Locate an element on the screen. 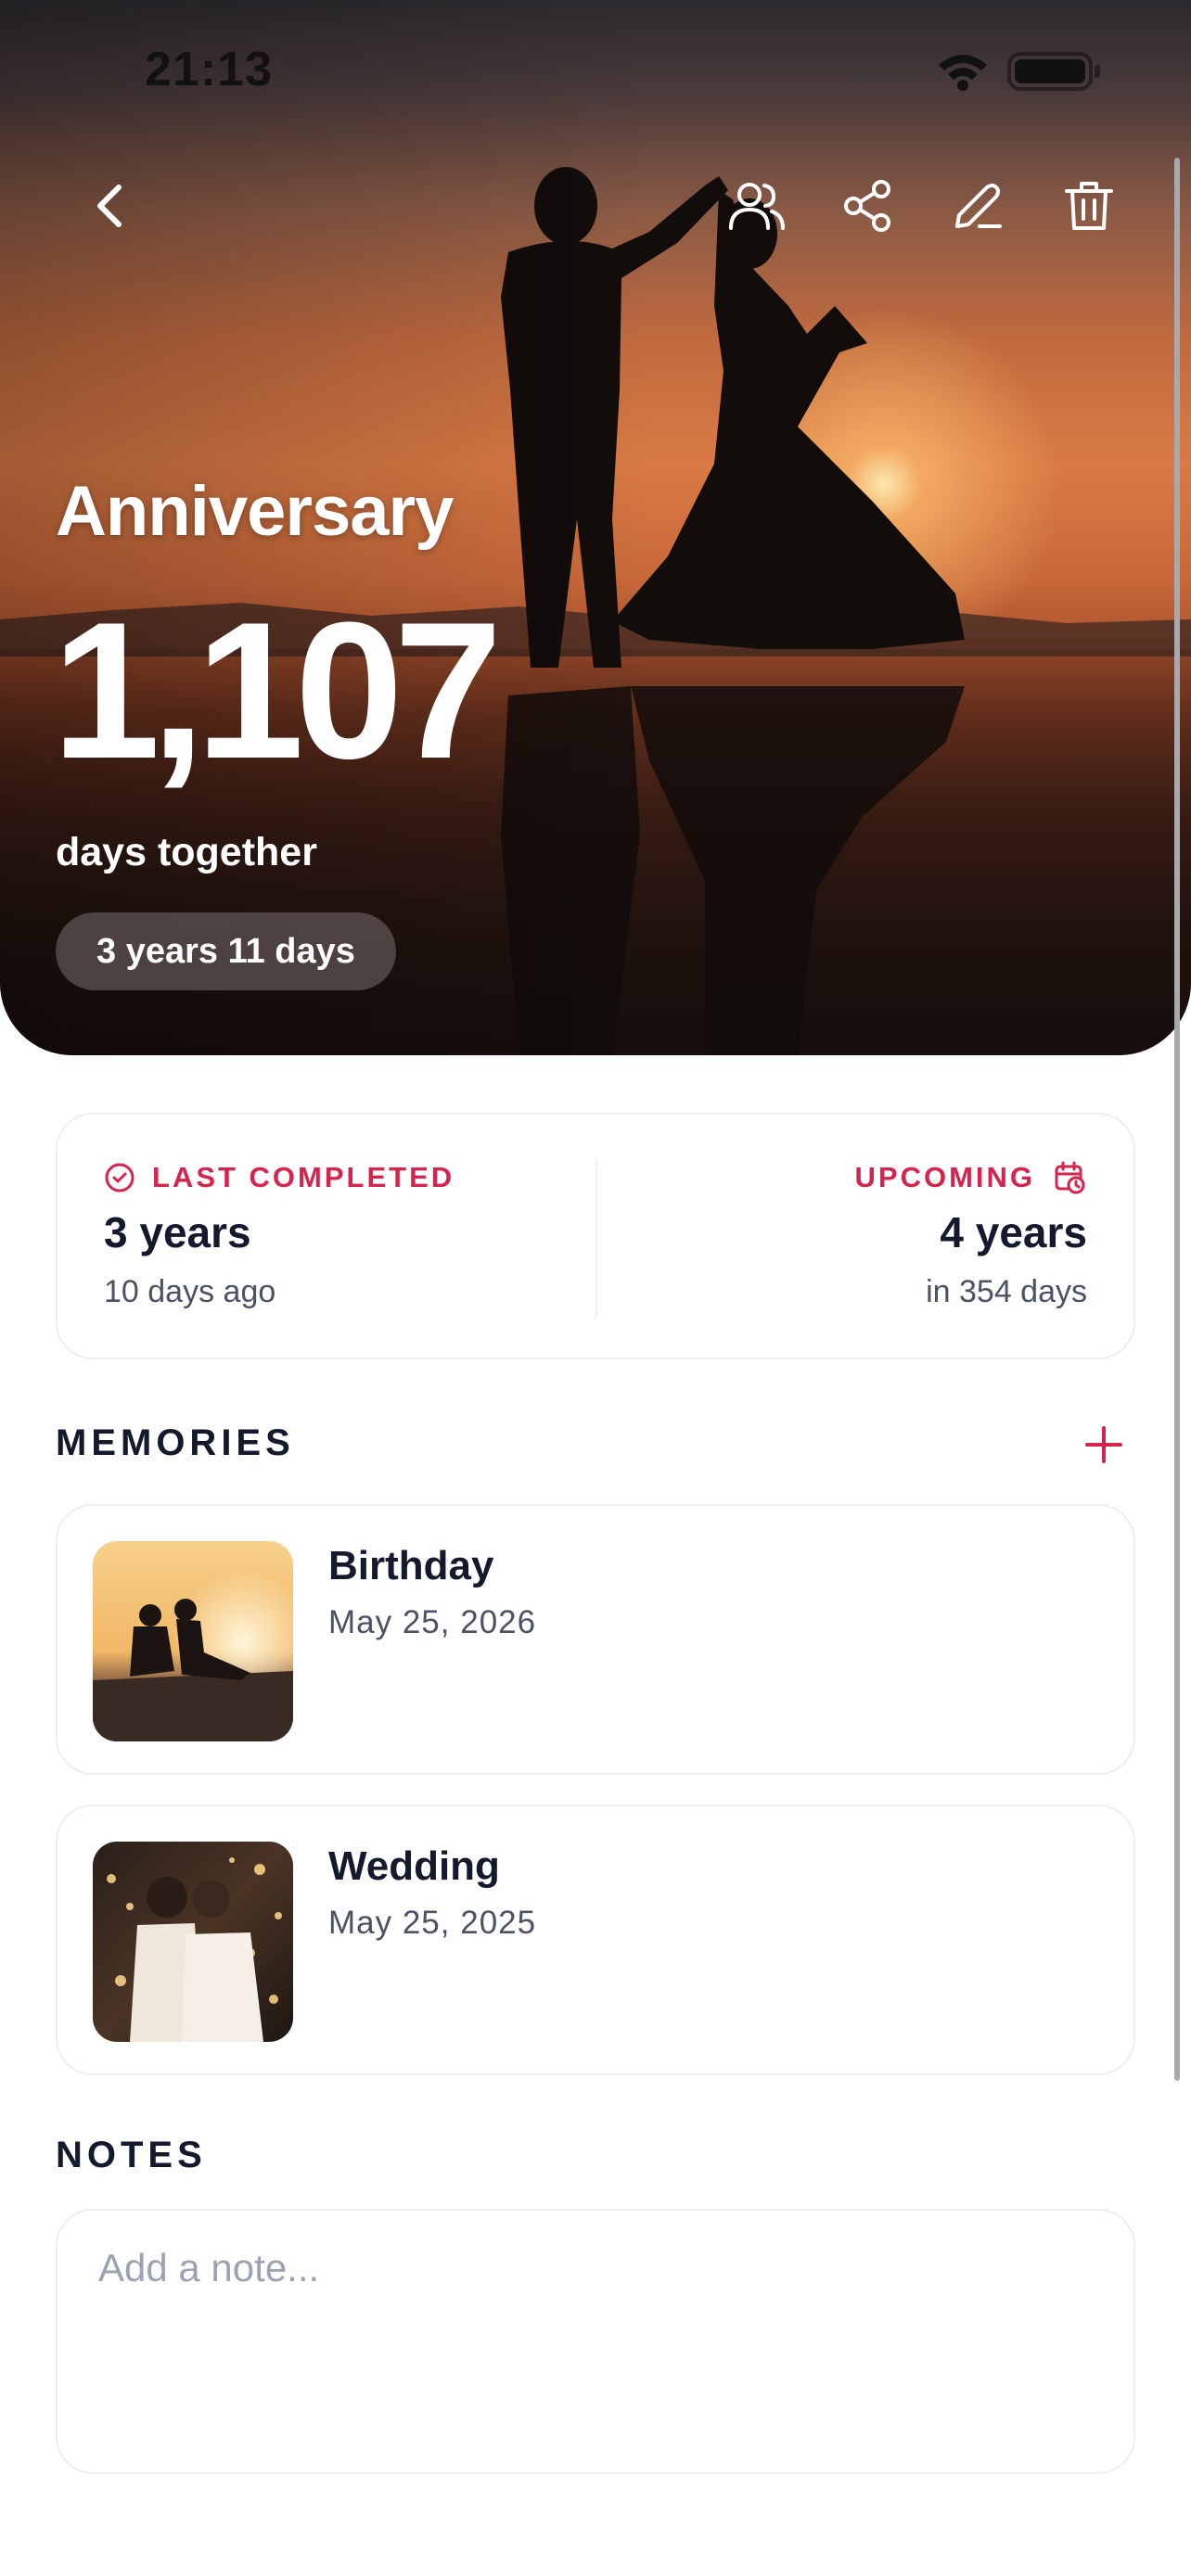  back-button is located at coordinates (109, 206).